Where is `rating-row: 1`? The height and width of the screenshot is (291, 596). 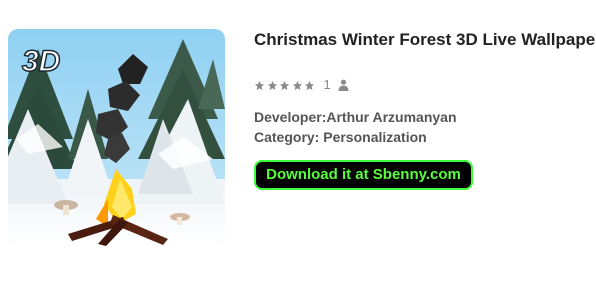
rating-row: 1 is located at coordinates (301, 85).